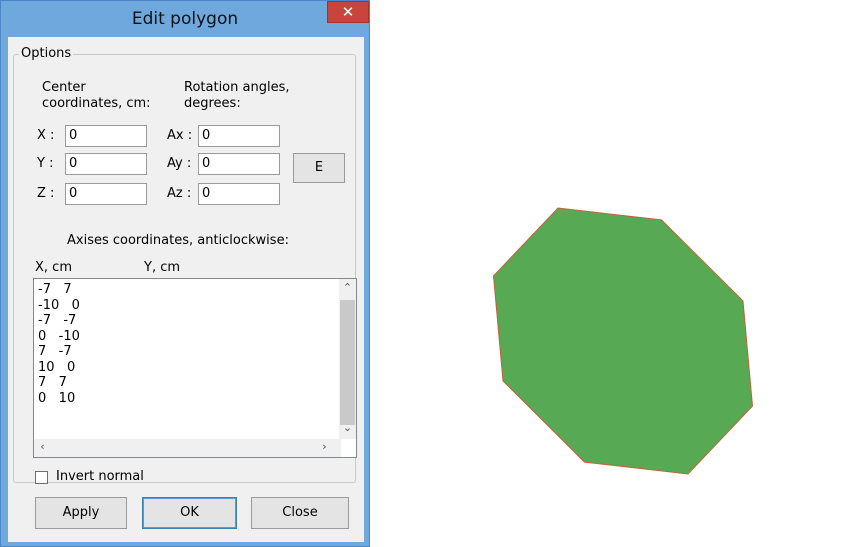 This screenshot has width=867, height=547. I want to click on polygon-shape, so click(623, 341).